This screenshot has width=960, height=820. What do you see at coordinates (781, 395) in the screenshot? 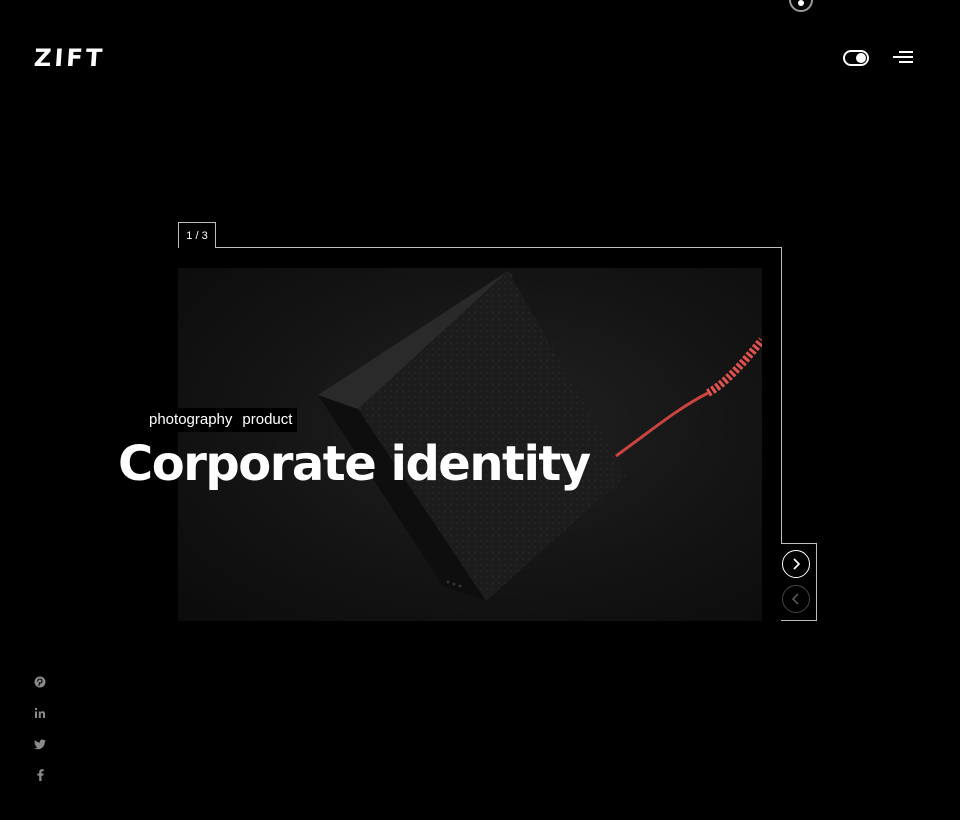
I see `frame-right-line` at bounding box center [781, 395].